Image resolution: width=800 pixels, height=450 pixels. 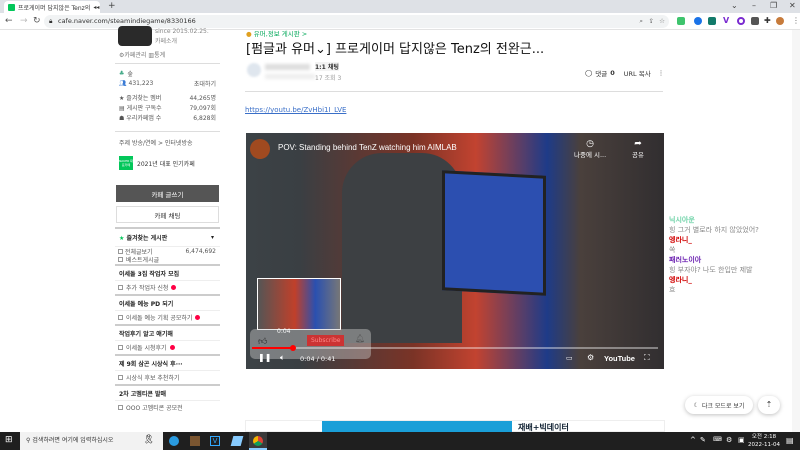 I want to click on board-link: 추가 작업자 신청, so click(x=167, y=287).